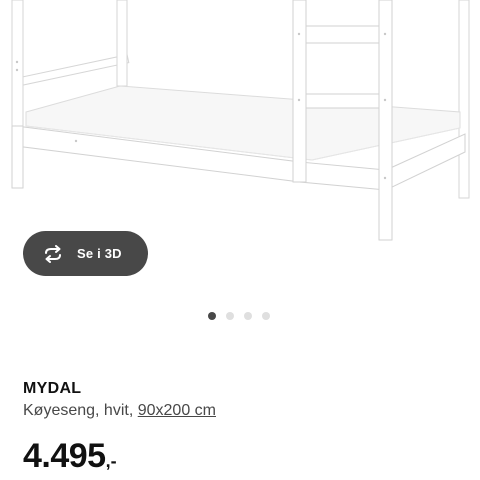  I want to click on price-amount: 4.495, so click(64, 456).